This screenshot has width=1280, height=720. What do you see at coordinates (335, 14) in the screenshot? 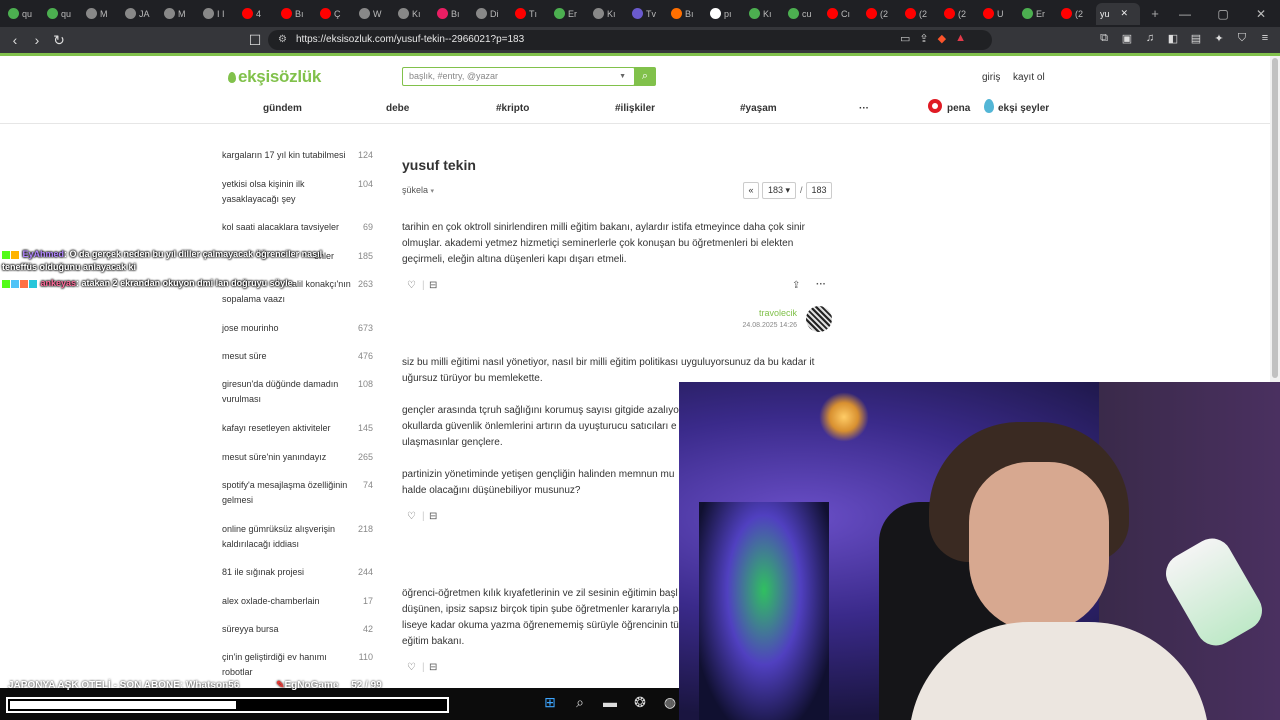
I see `browser-tab: Ç` at bounding box center [335, 14].